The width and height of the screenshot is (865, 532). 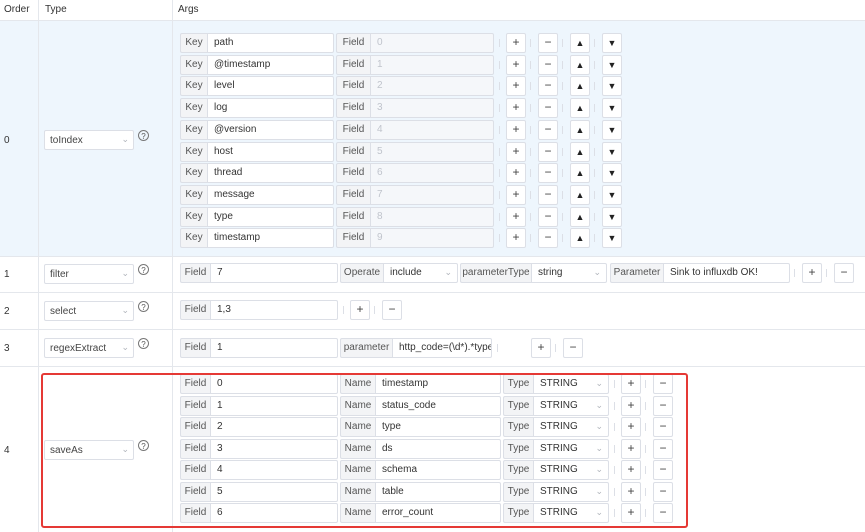 What do you see at coordinates (569, 273) in the screenshot?
I see `parameter-type-select: string ⌄` at bounding box center [569, 273].